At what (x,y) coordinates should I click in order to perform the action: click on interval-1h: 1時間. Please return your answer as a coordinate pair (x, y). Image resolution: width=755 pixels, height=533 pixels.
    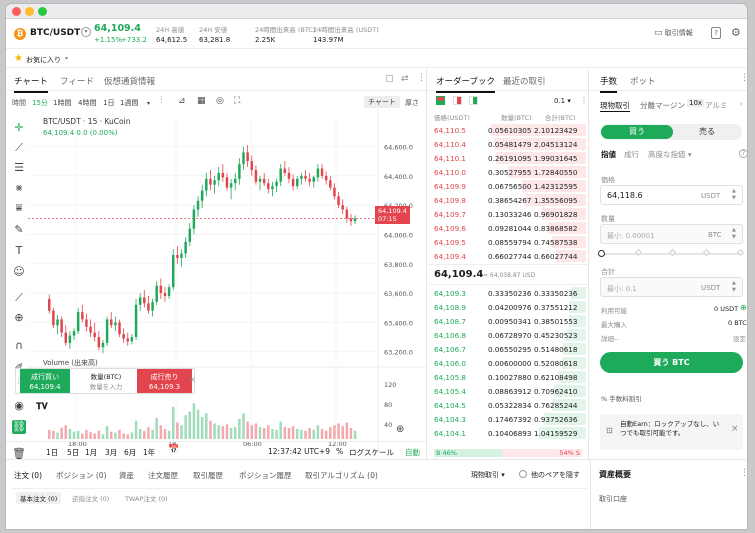
    Looking at the image, I should click on (62, 103).